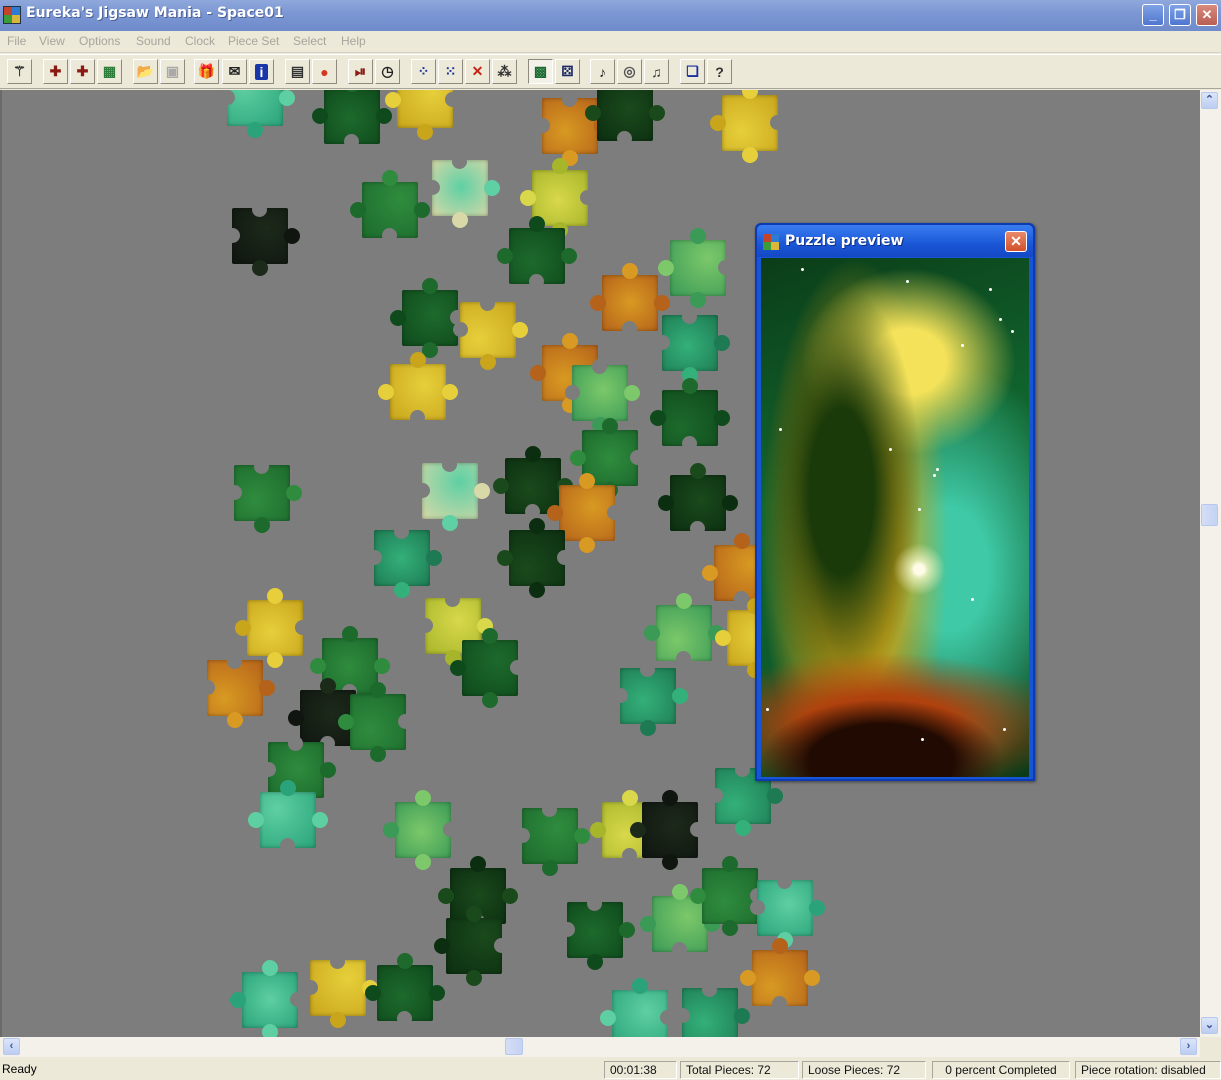 Image resolution: width=1221 pixels, height=1080 pixels. Describe the element at coordinates (629, 71) in the screenshot. I see `cd-audio-button: ◎` at that location.